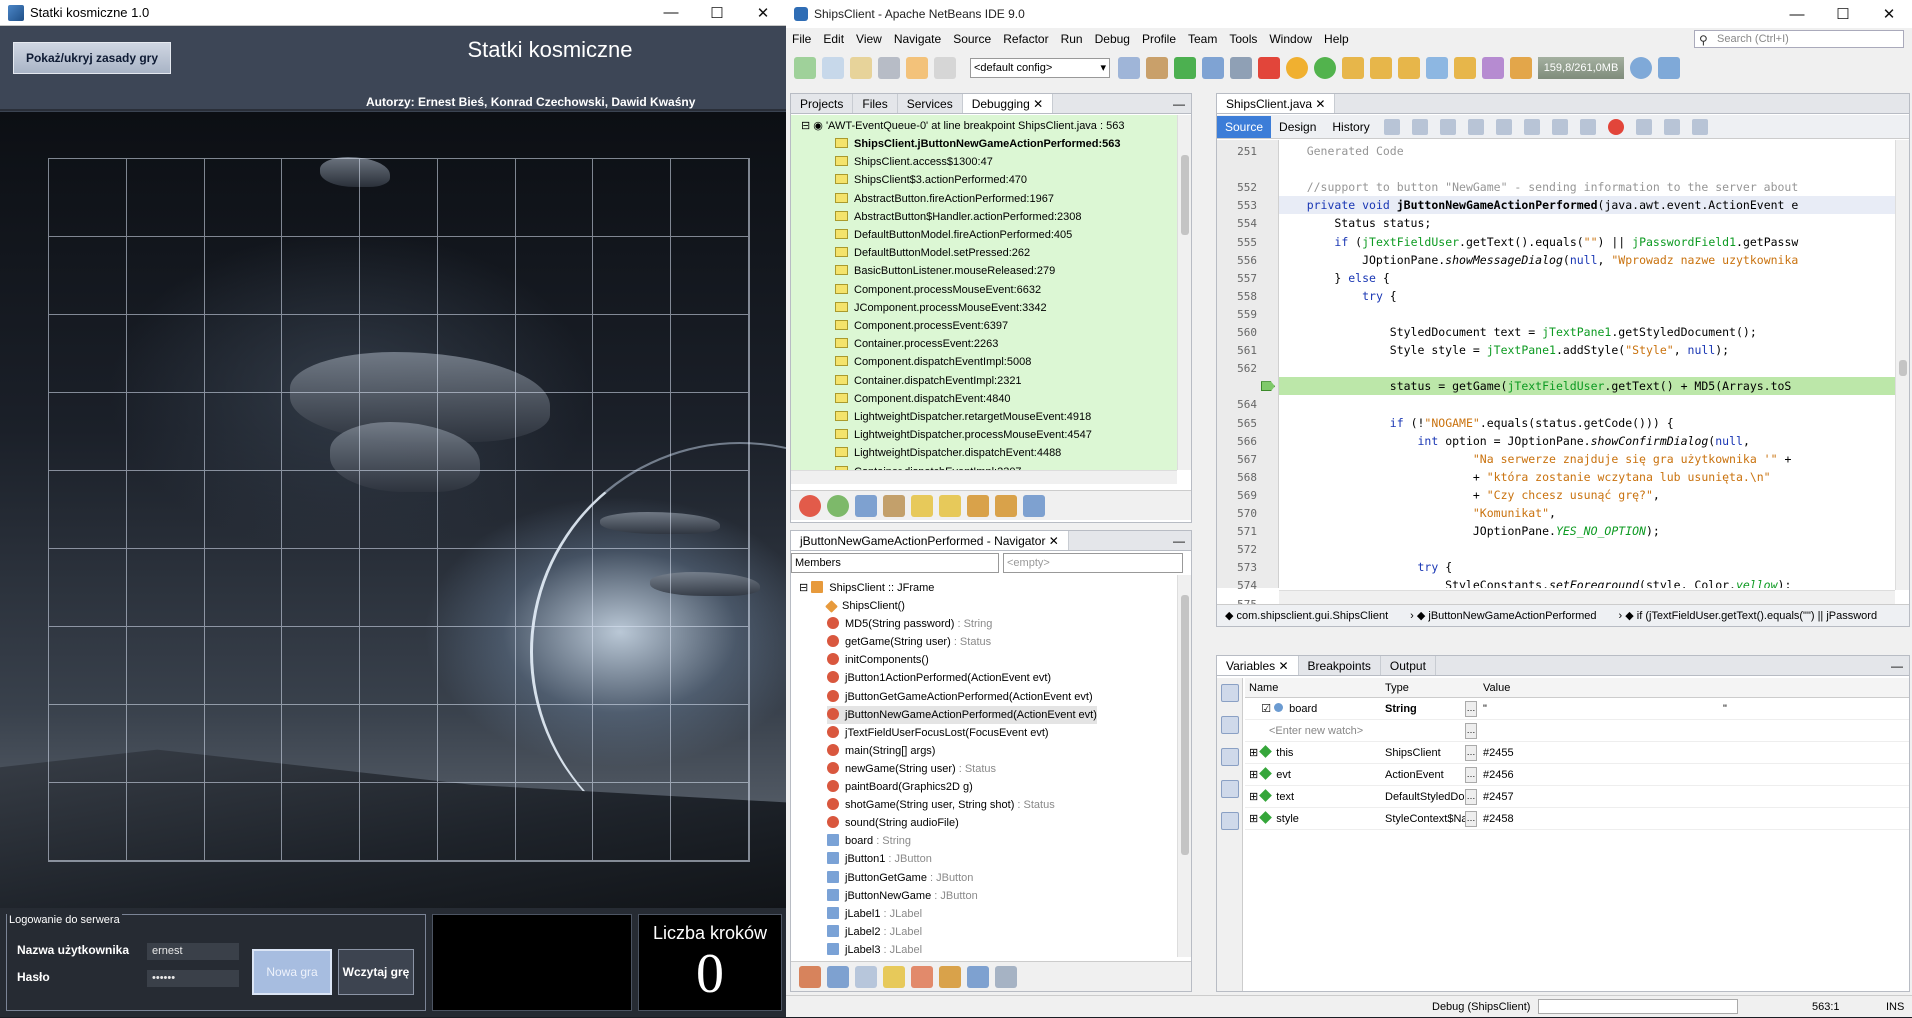 Image resolution: width=1912 pixels, height=1018 pixels. I want to click on config-select: <default config>, so click(1040, 68).